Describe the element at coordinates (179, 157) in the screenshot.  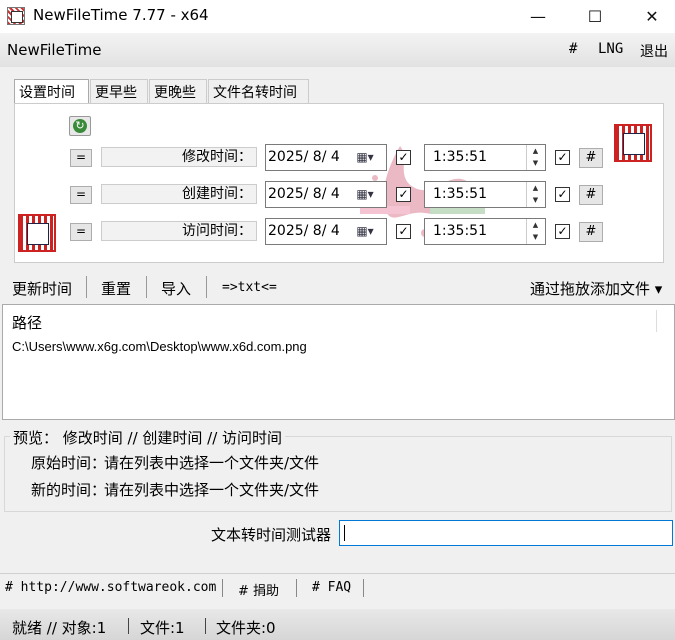
I see `modified-time-label: 修改时间：` at that location.